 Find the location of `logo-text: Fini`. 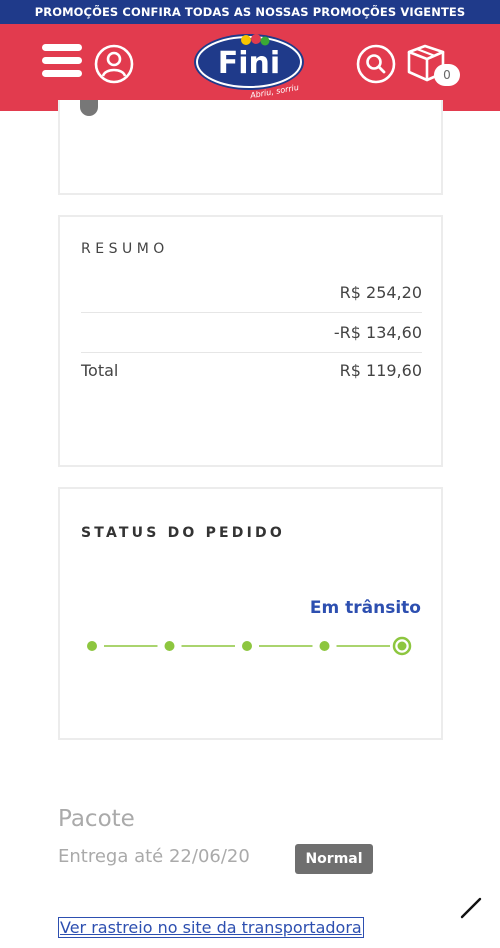

logo-text: Fini is located at coordinates (249, 63).